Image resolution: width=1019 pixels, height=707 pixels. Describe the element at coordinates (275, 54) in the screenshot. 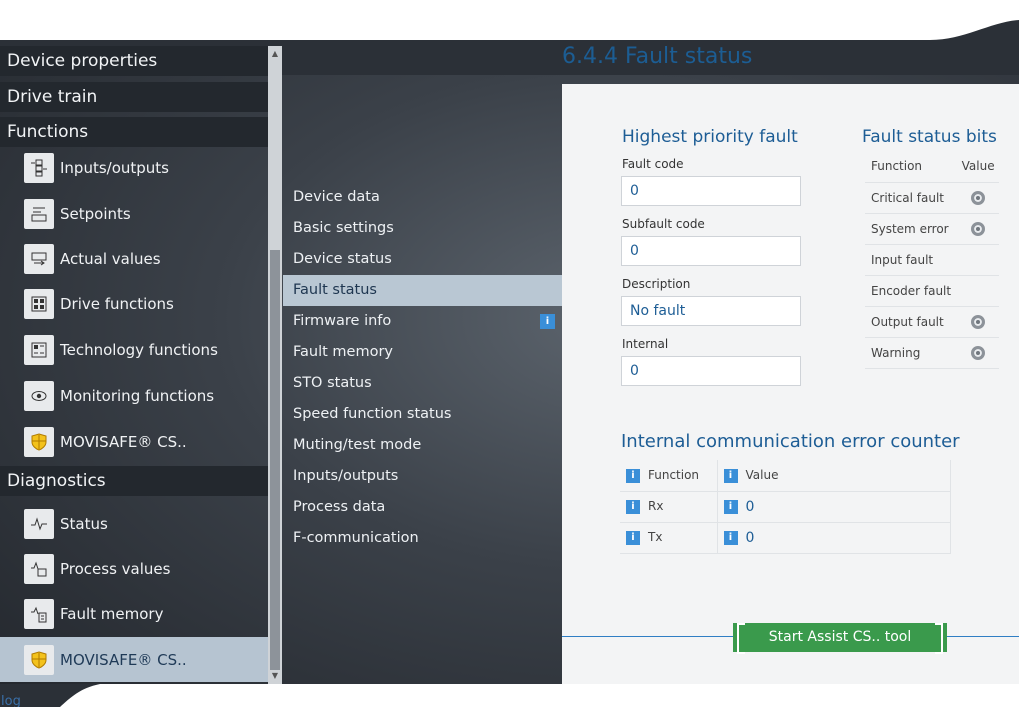

I see `scroll-up-arrow-icon: ▲` at that location.